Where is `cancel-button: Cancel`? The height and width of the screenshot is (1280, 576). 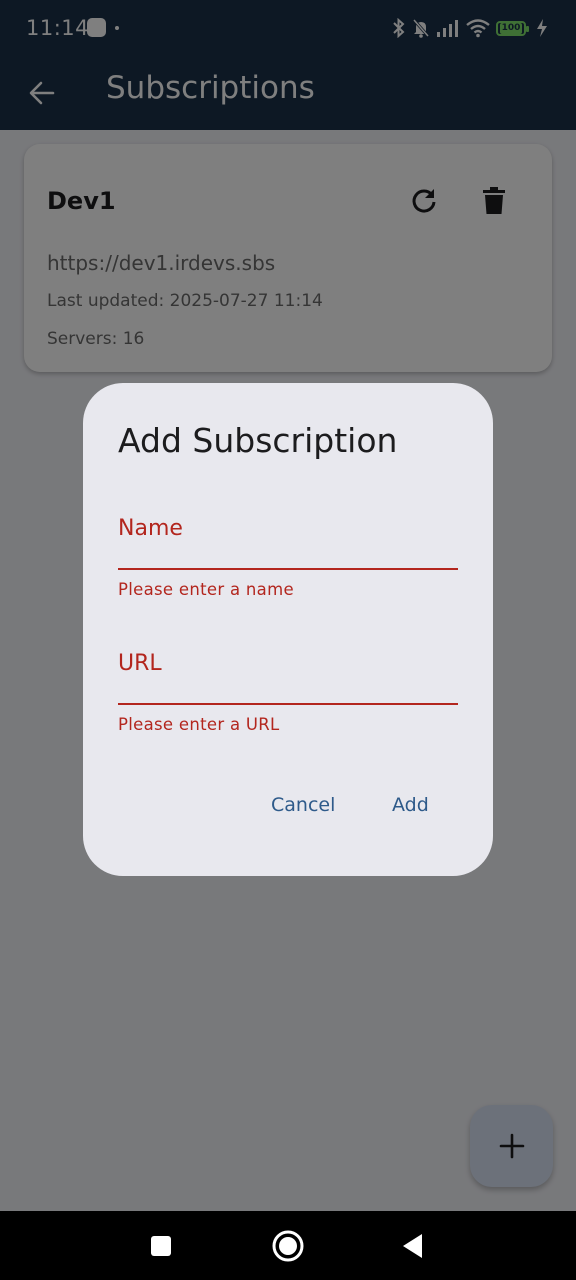 cancel-button: Cancel is located at coordinates (303, 805).